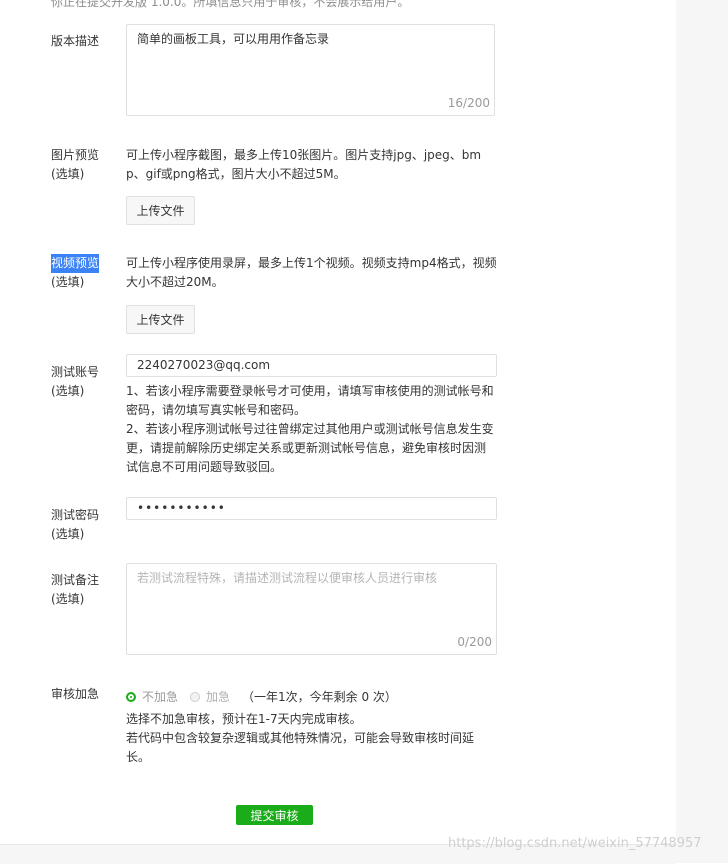 The width and height of the screenshot is (728, 864). Describe the element at coordinates (216, 410) in the screenshot. I see `test-account-hint-line: 密码，请勿填写真实帐号和密码。` at that location.